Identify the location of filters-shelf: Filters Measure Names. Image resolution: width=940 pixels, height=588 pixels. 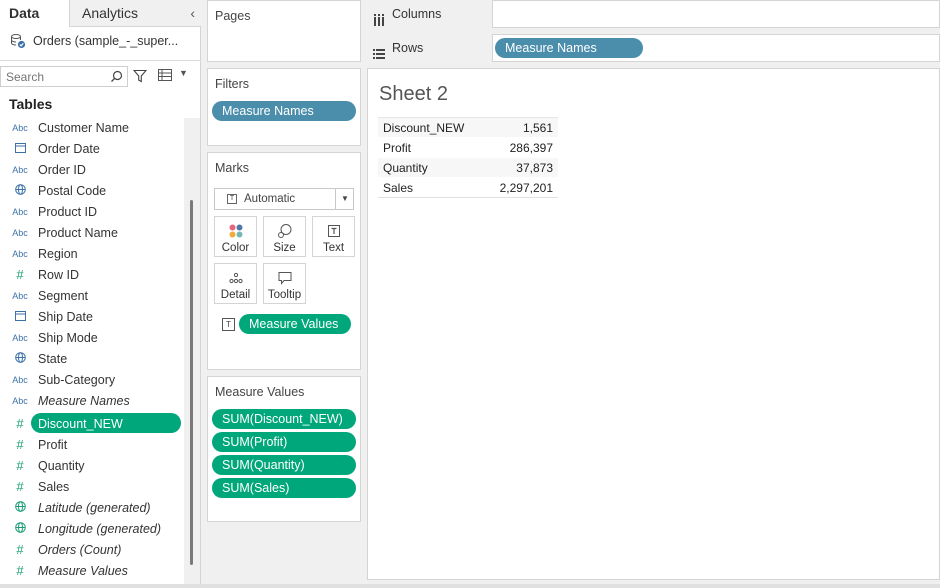
(284, 107).